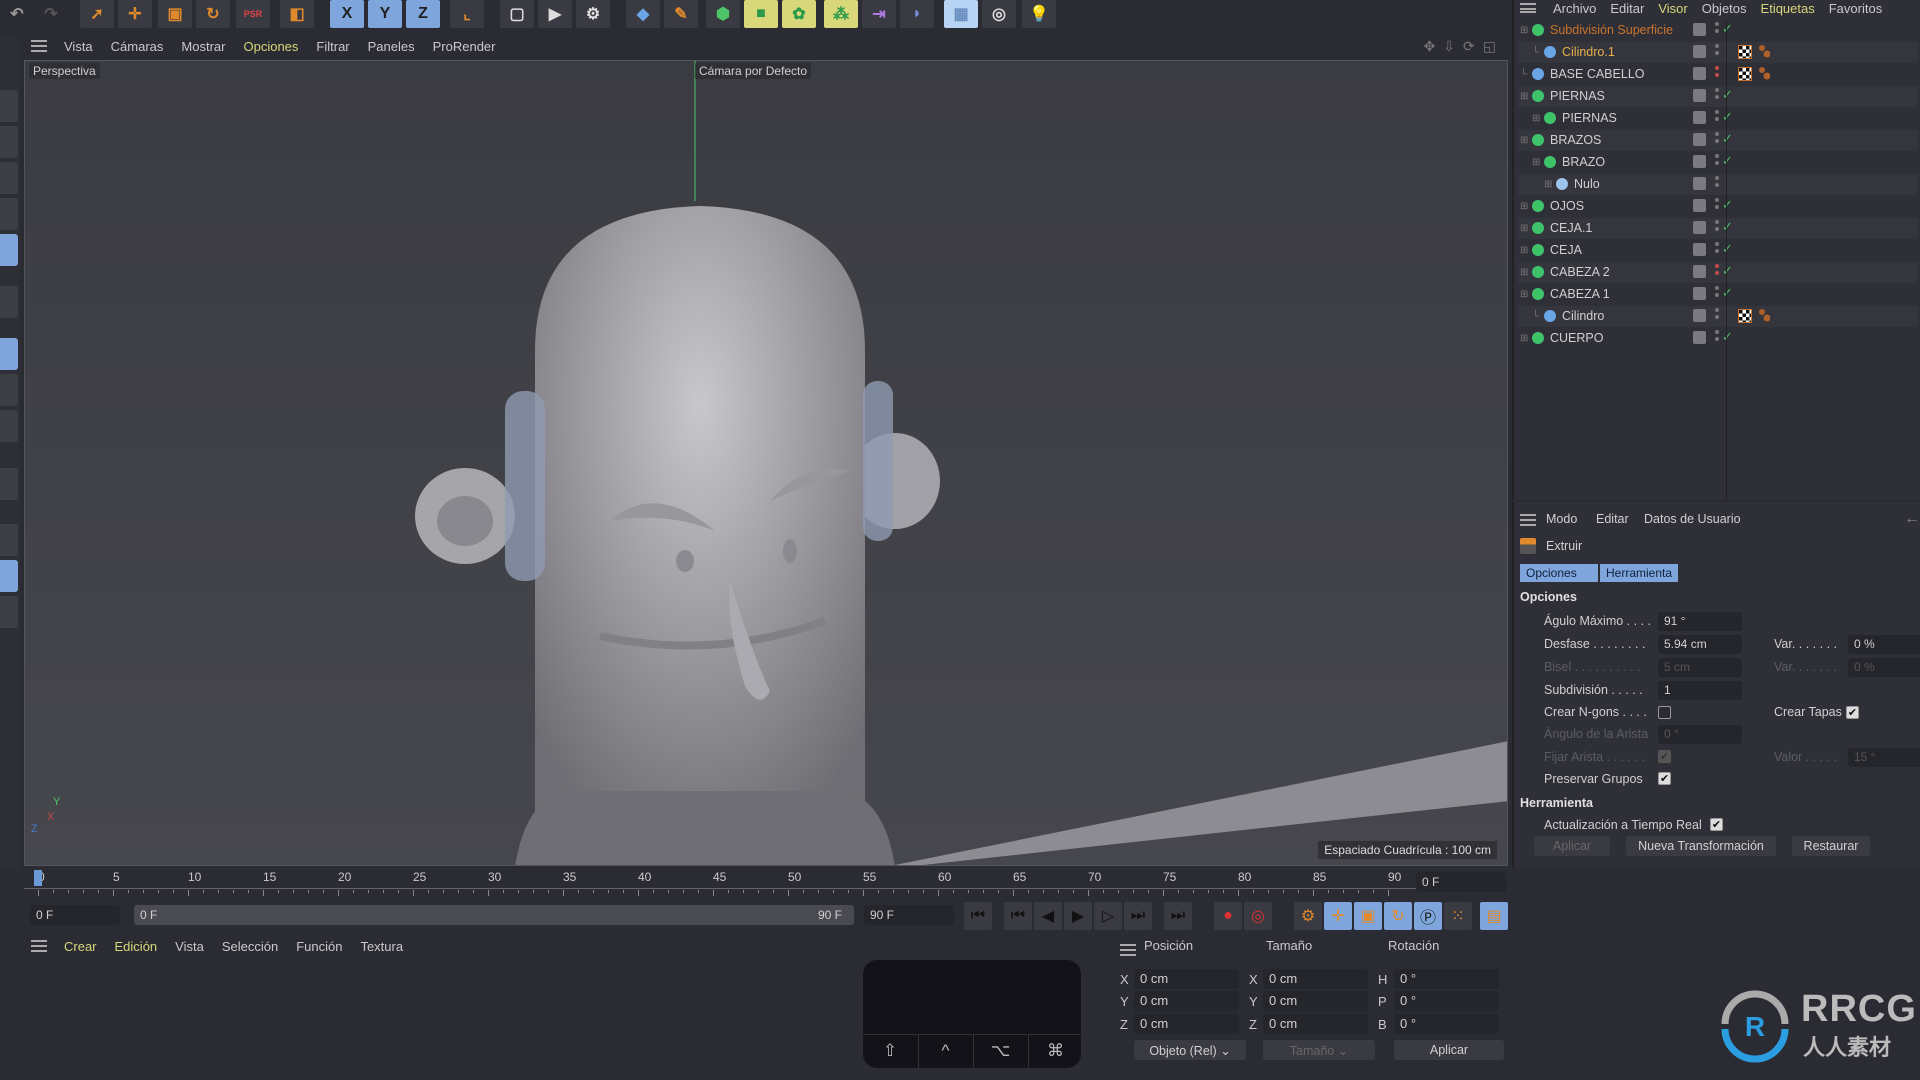  I want to click on edges-mode-icon, so click(9, 142).